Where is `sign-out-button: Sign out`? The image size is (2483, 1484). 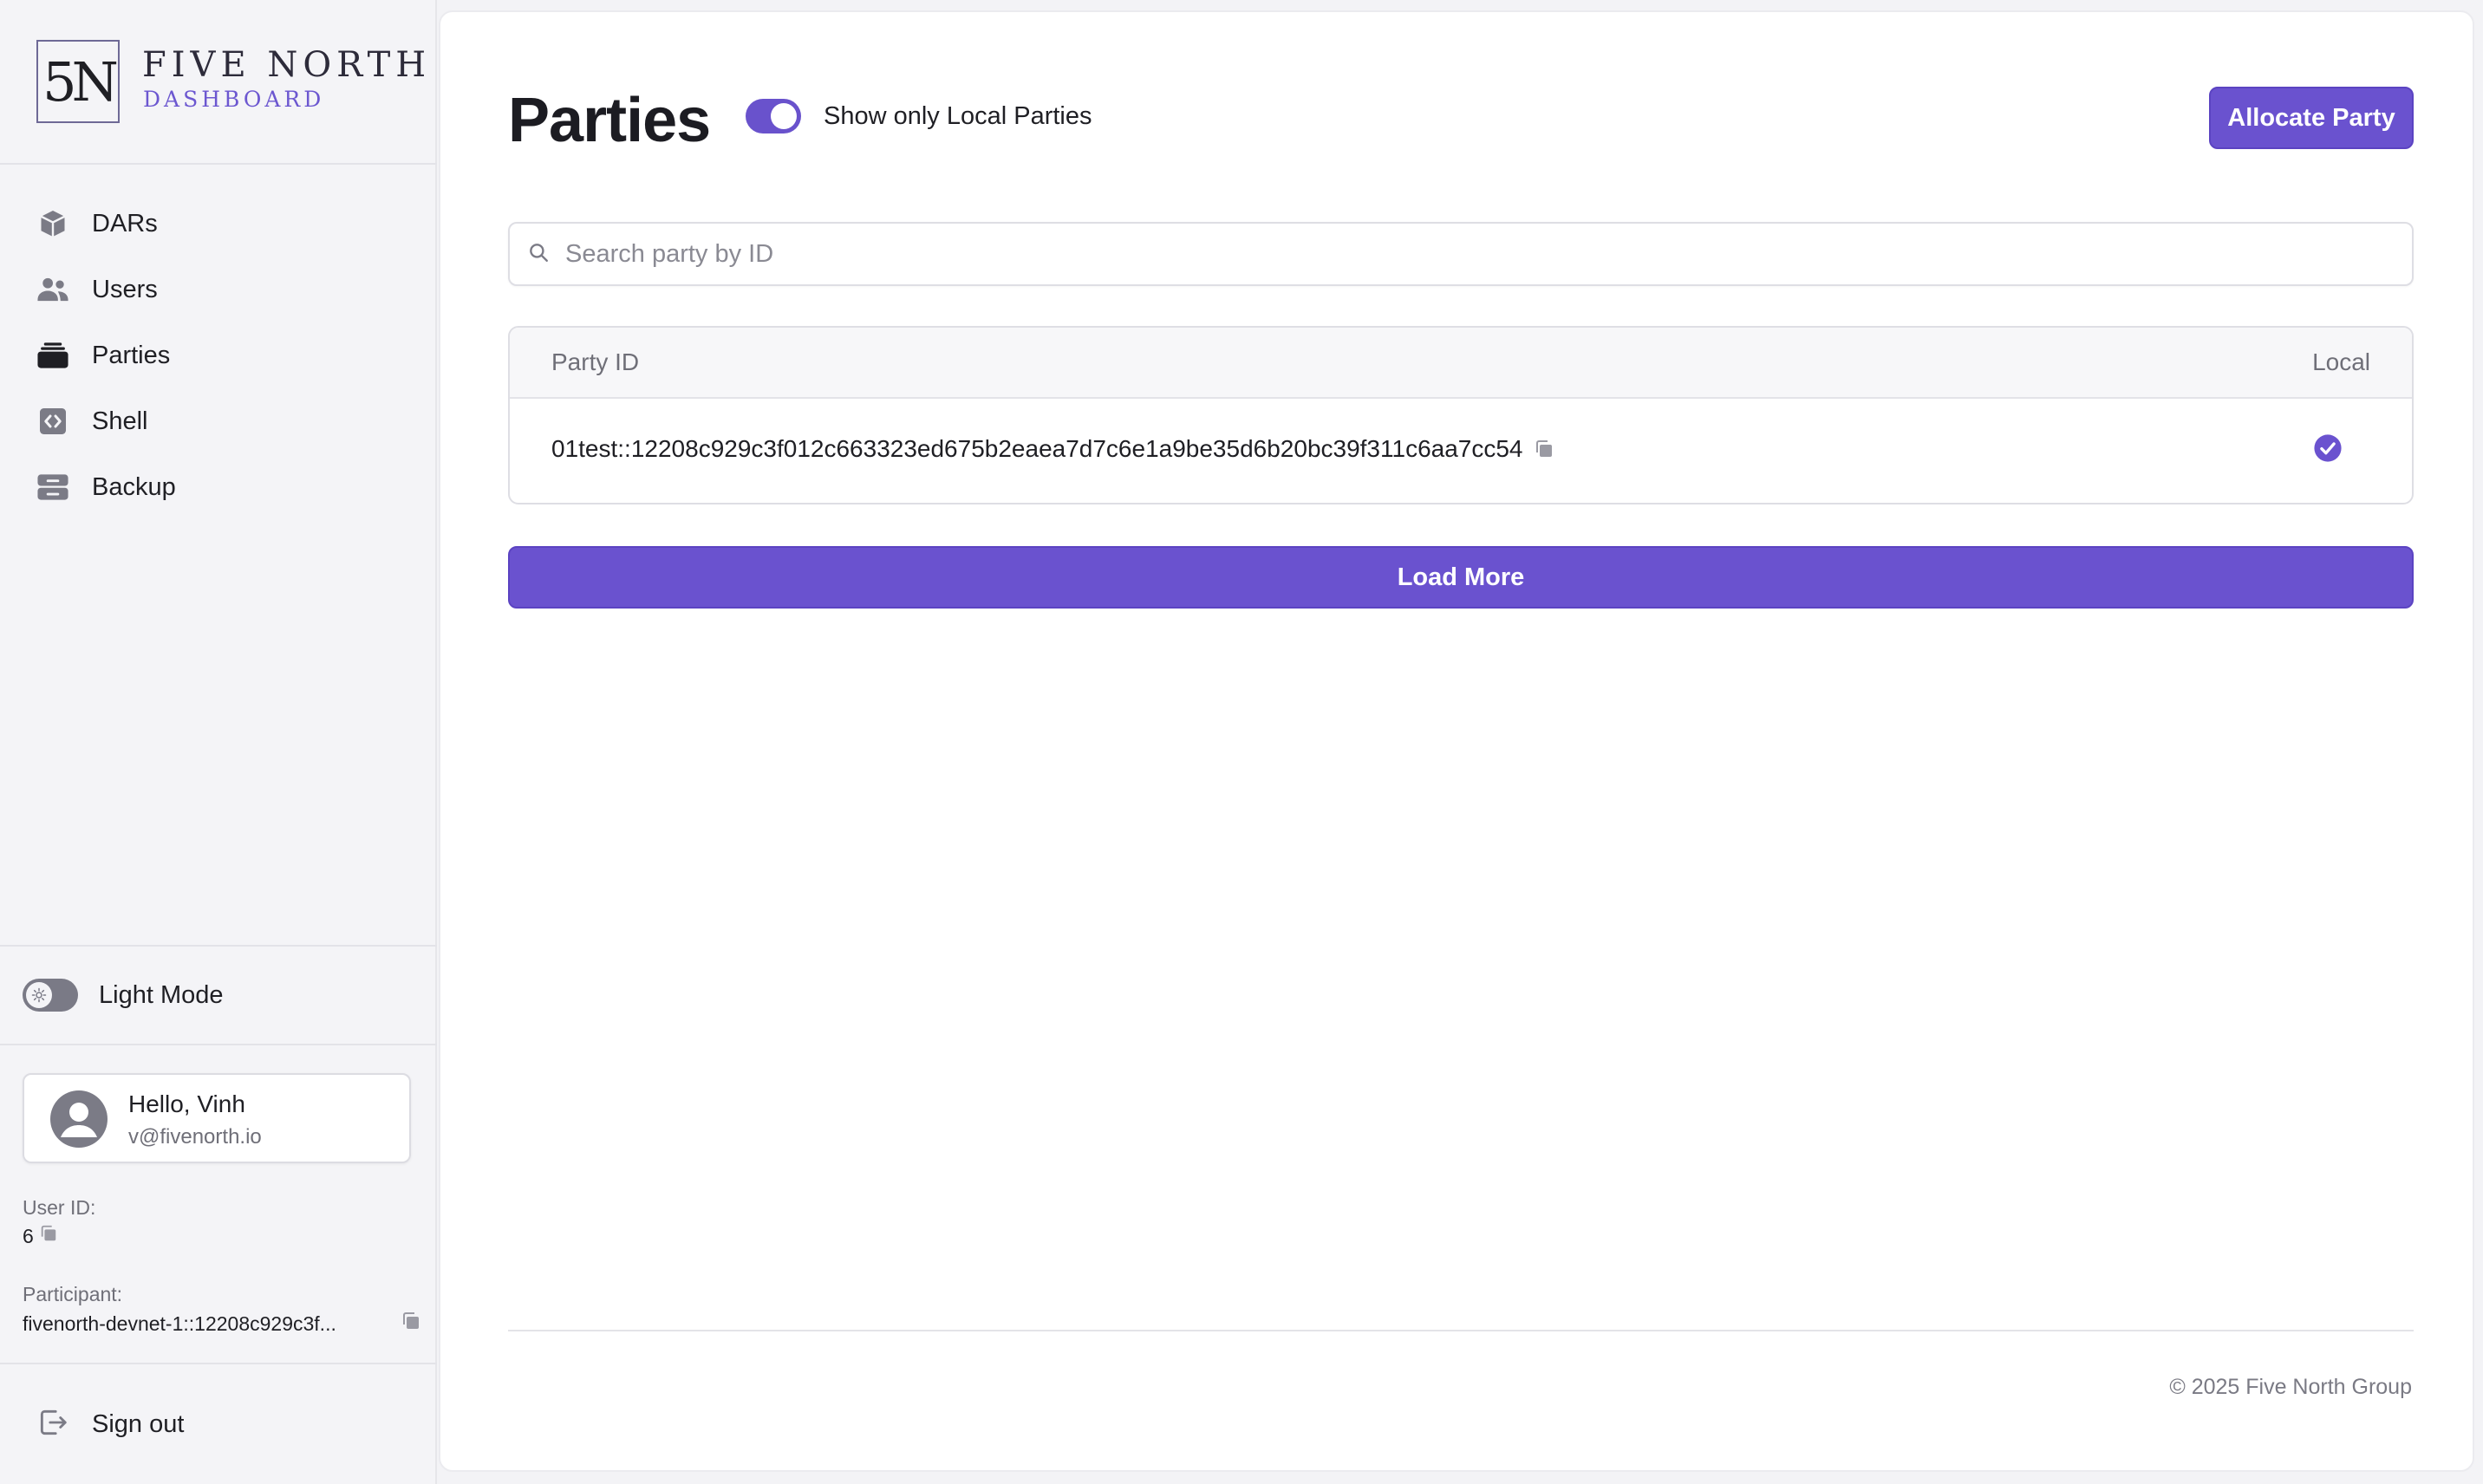
sign-out-button: Sign out is located at coordinates (110, 1424).